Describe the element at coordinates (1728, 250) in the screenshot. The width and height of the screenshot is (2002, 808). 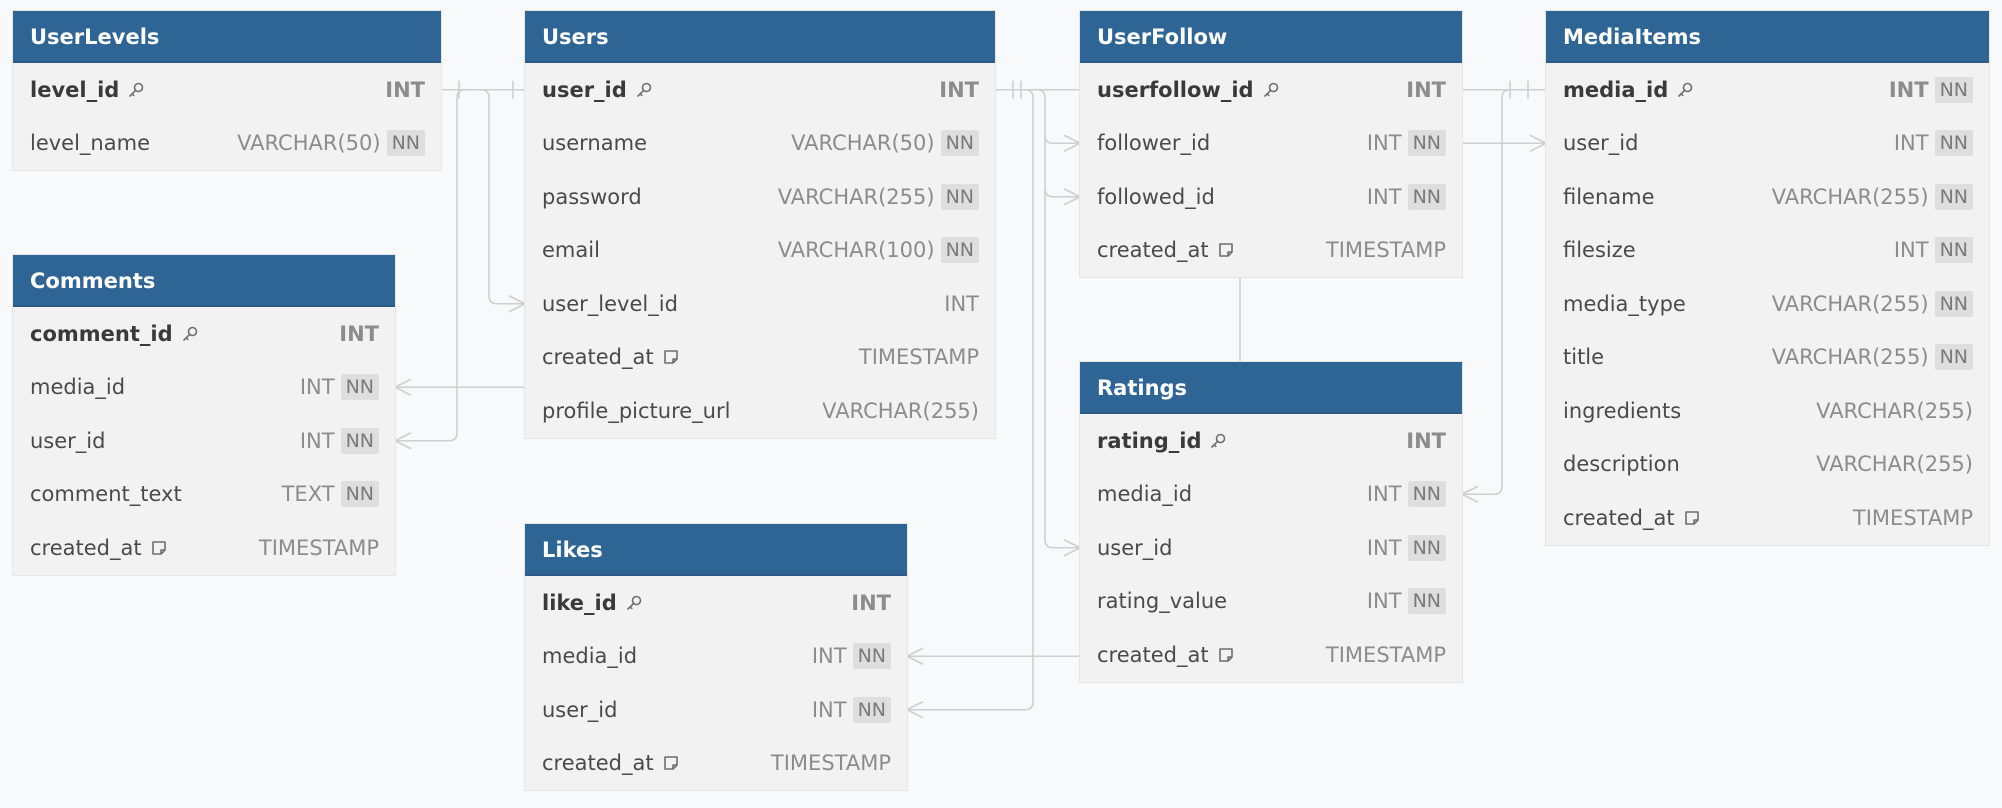
I see `column-name: filesize` at that location.